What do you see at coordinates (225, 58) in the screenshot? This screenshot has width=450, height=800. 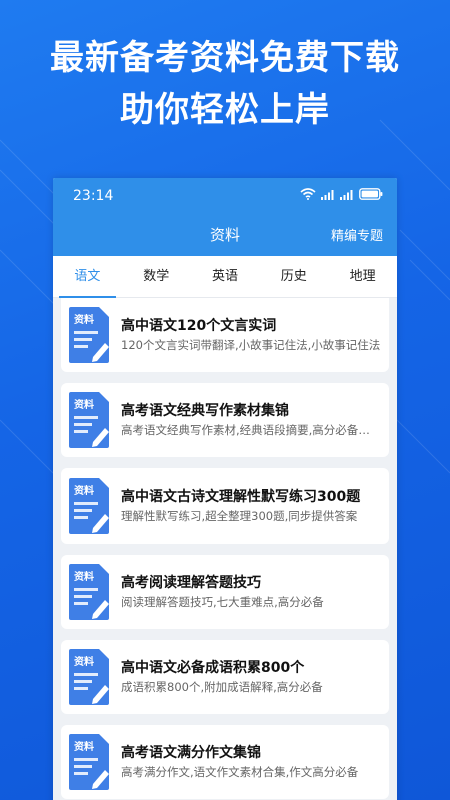 I see `promo-line-1: 最新备考资料免费下载` at bounding box center [225, 58].